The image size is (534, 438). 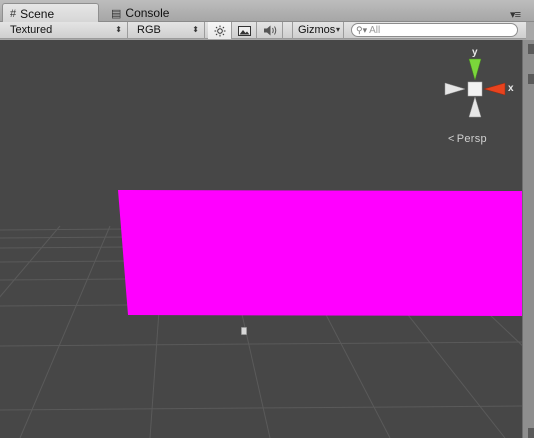 I want to click on sun-icon, so click(x=219, y=30).